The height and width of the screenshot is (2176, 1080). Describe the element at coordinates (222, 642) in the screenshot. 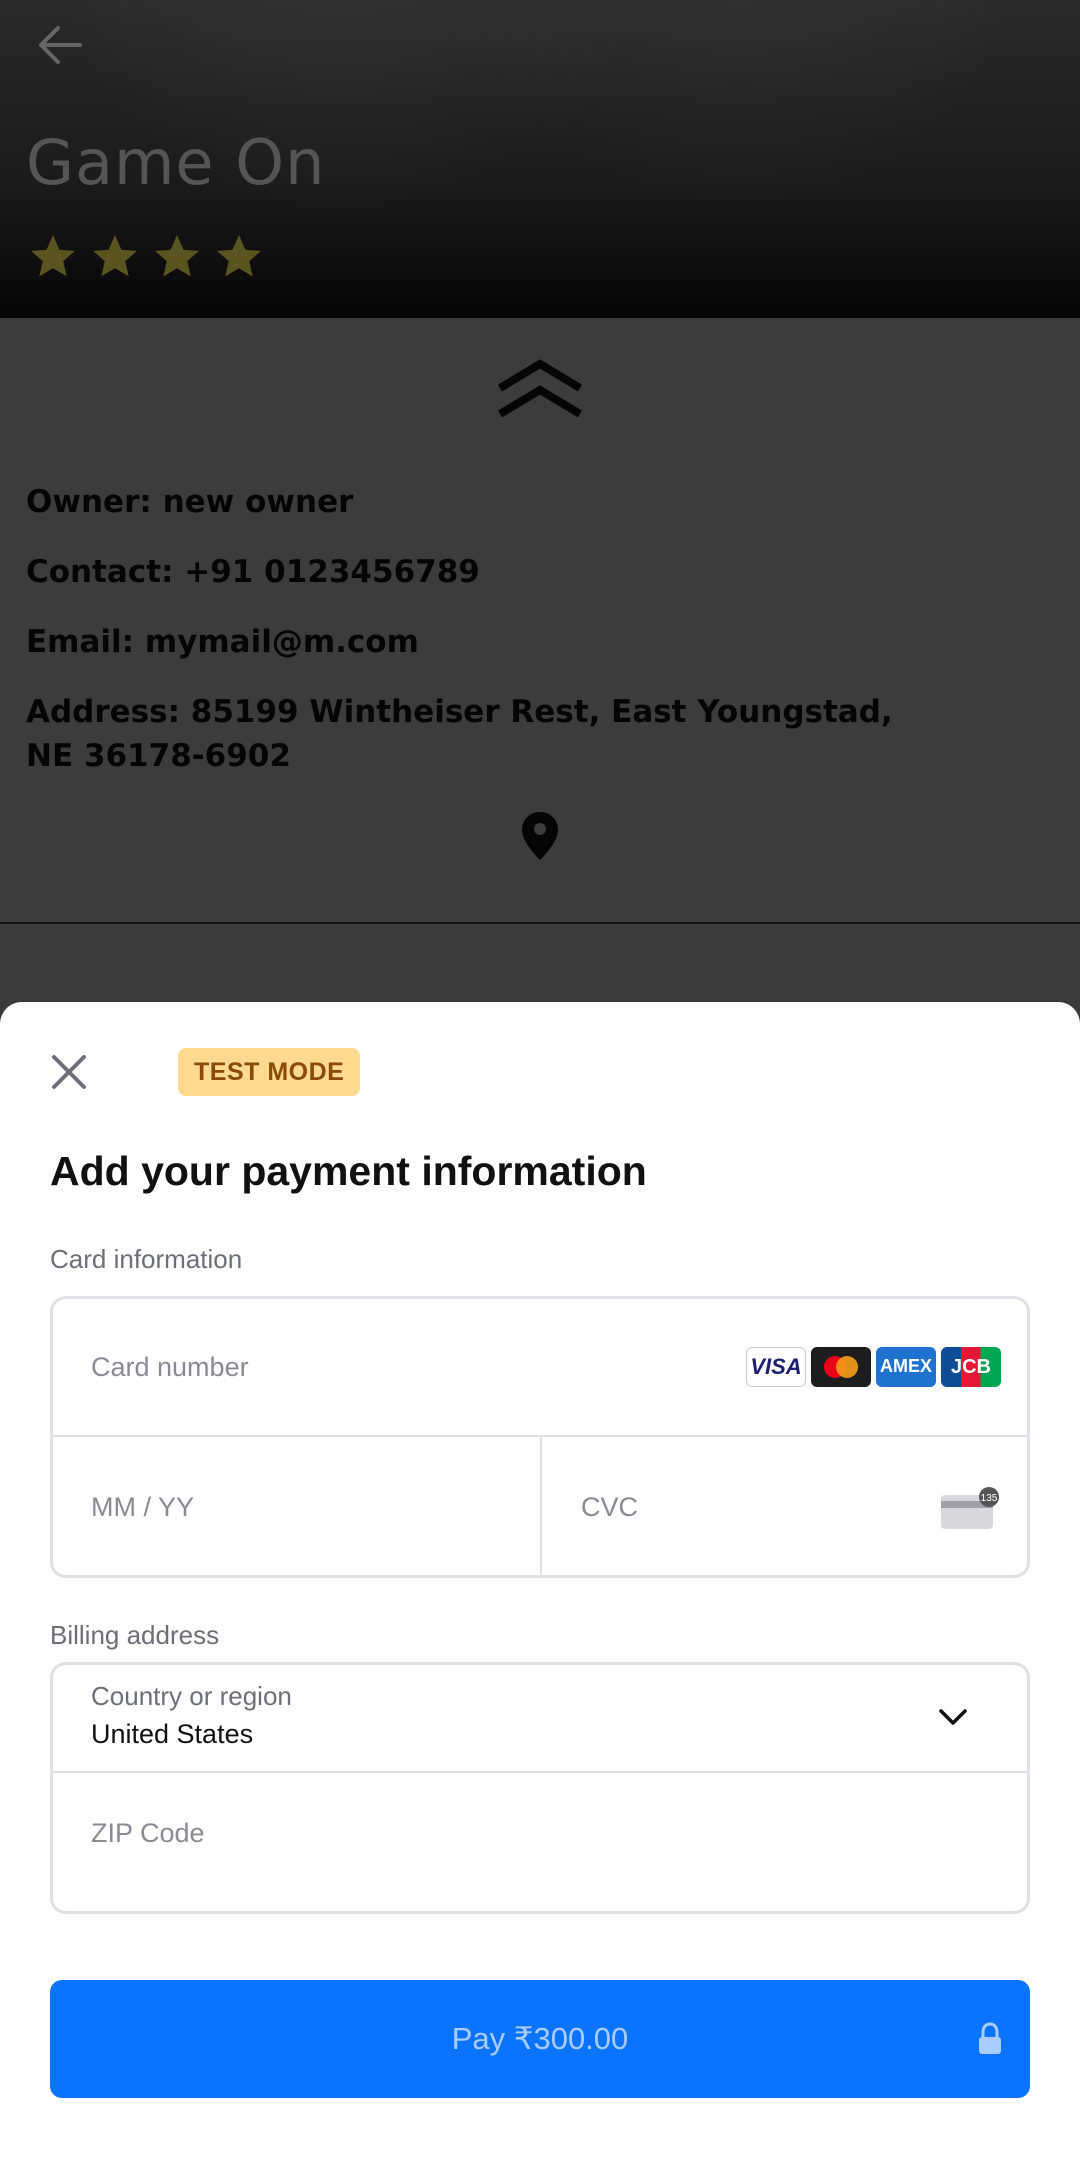

I see `email-text: Email: mymail@m.com` at that location.